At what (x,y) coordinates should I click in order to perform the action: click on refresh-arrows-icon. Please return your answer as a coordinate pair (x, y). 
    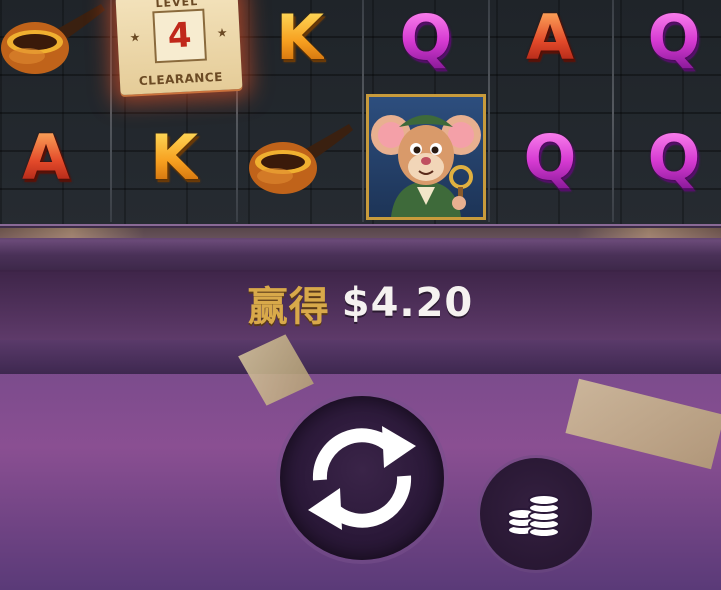
    Looking at the image, I should click on (362, 478).